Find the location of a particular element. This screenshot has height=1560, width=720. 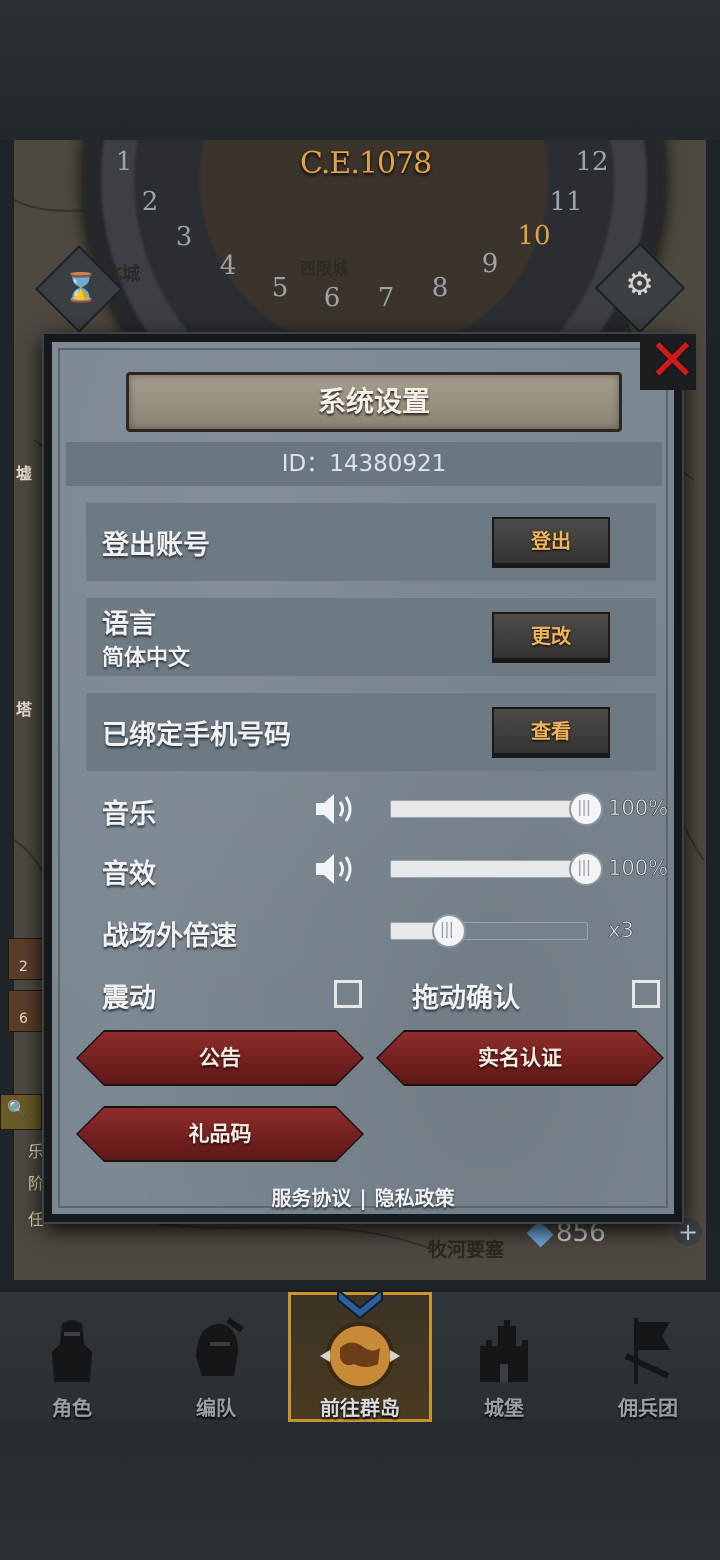

change-language-label: 更改 is located at coordinates (551, 636).